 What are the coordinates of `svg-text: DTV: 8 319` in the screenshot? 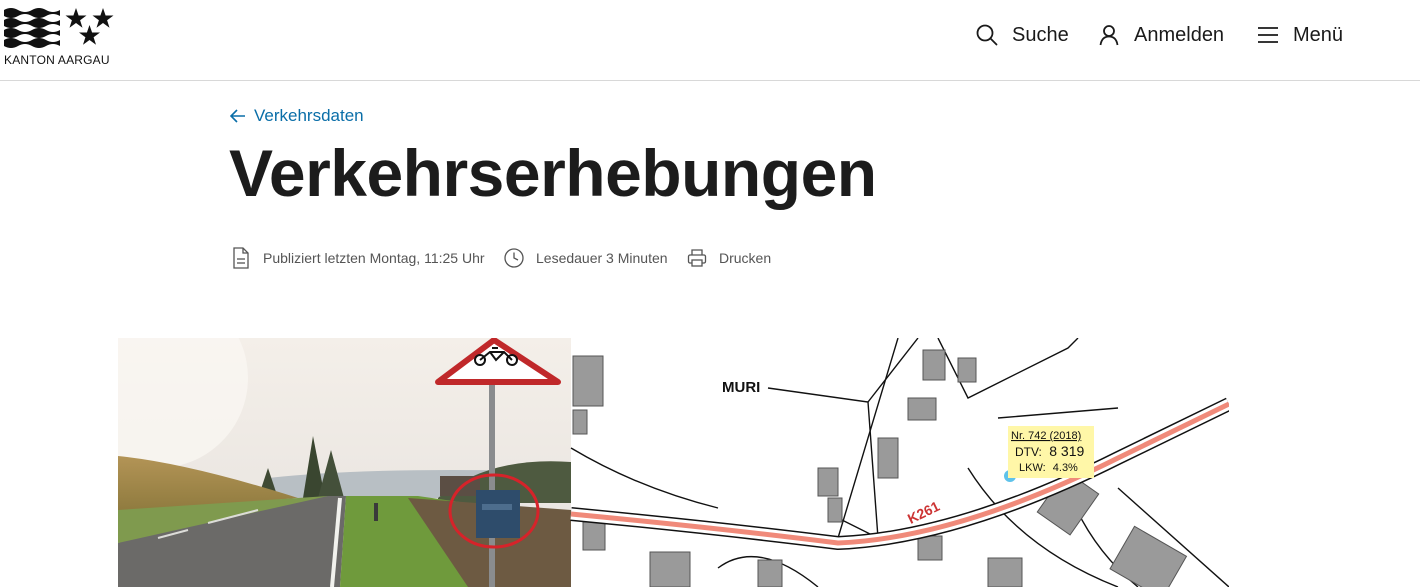 It's located at (1049, 451).